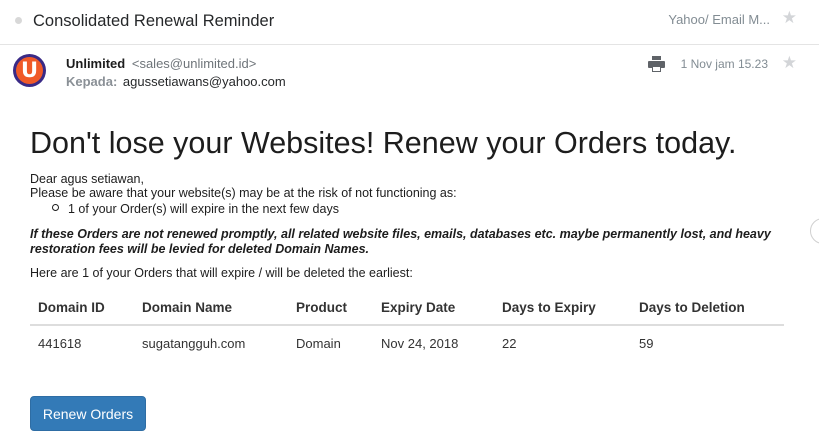 The width and height of the screenshot is (819, 444). I want to click on message-date: 1 Nov jam 15.23, so click(724, 64).